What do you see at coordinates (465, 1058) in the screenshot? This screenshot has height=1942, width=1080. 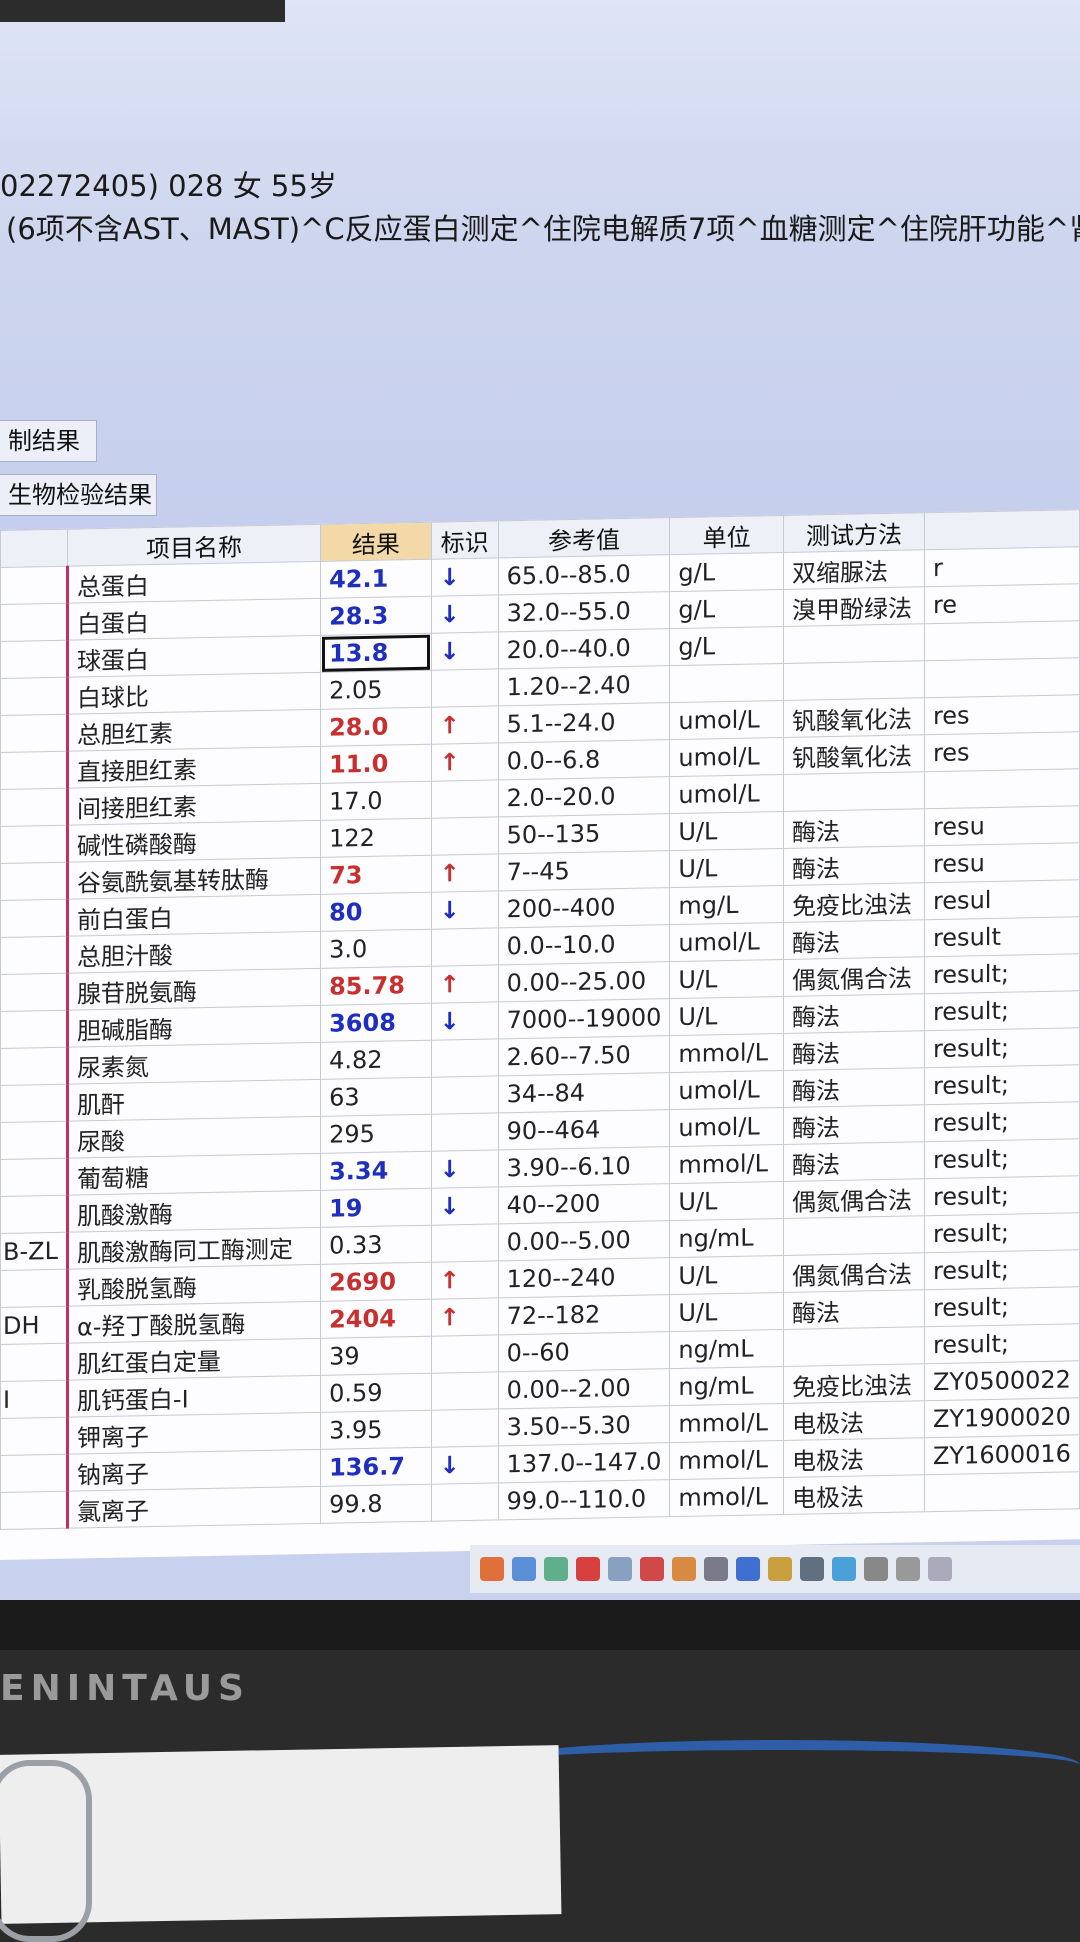 I see `flag-indicator` at bounding box center [465, 1058].